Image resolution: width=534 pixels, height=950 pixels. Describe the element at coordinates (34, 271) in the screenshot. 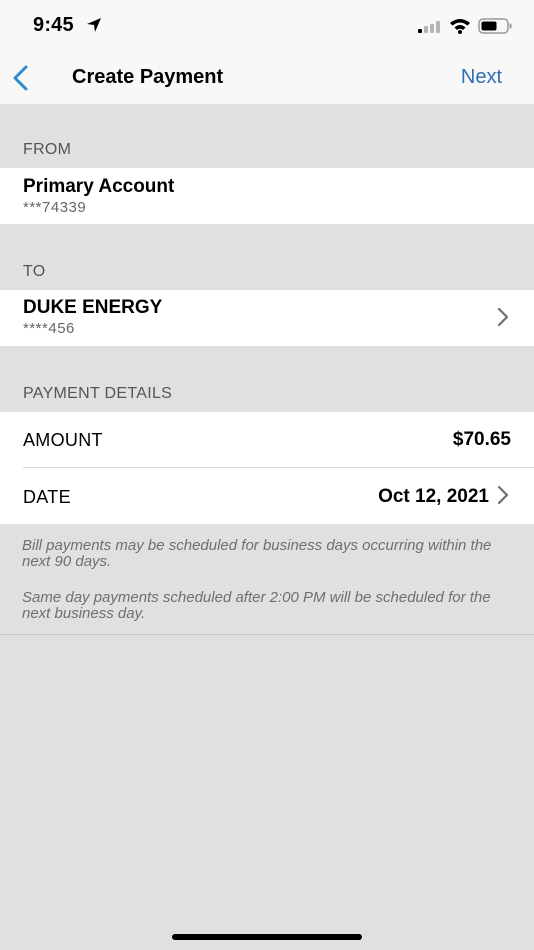

I see `to-section-header: TO` at that location.